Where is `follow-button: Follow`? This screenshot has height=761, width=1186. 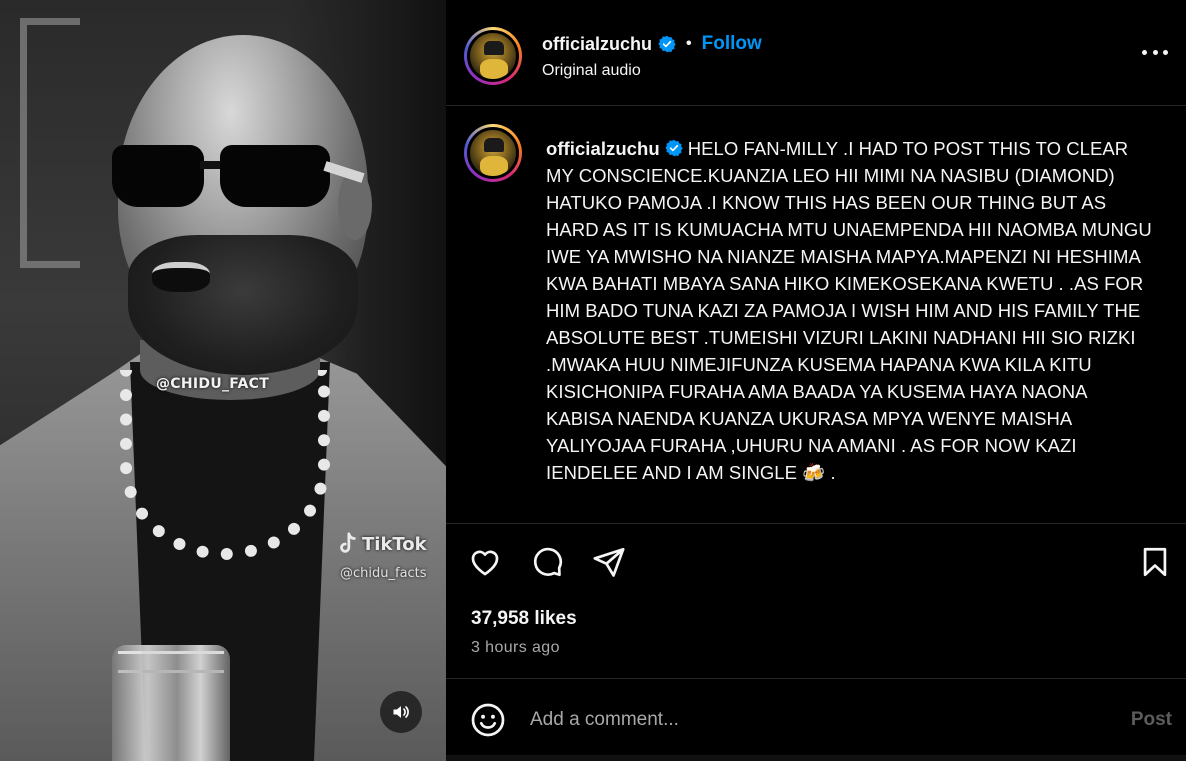
follow-button: Follow is located at coordinates (732, 44).